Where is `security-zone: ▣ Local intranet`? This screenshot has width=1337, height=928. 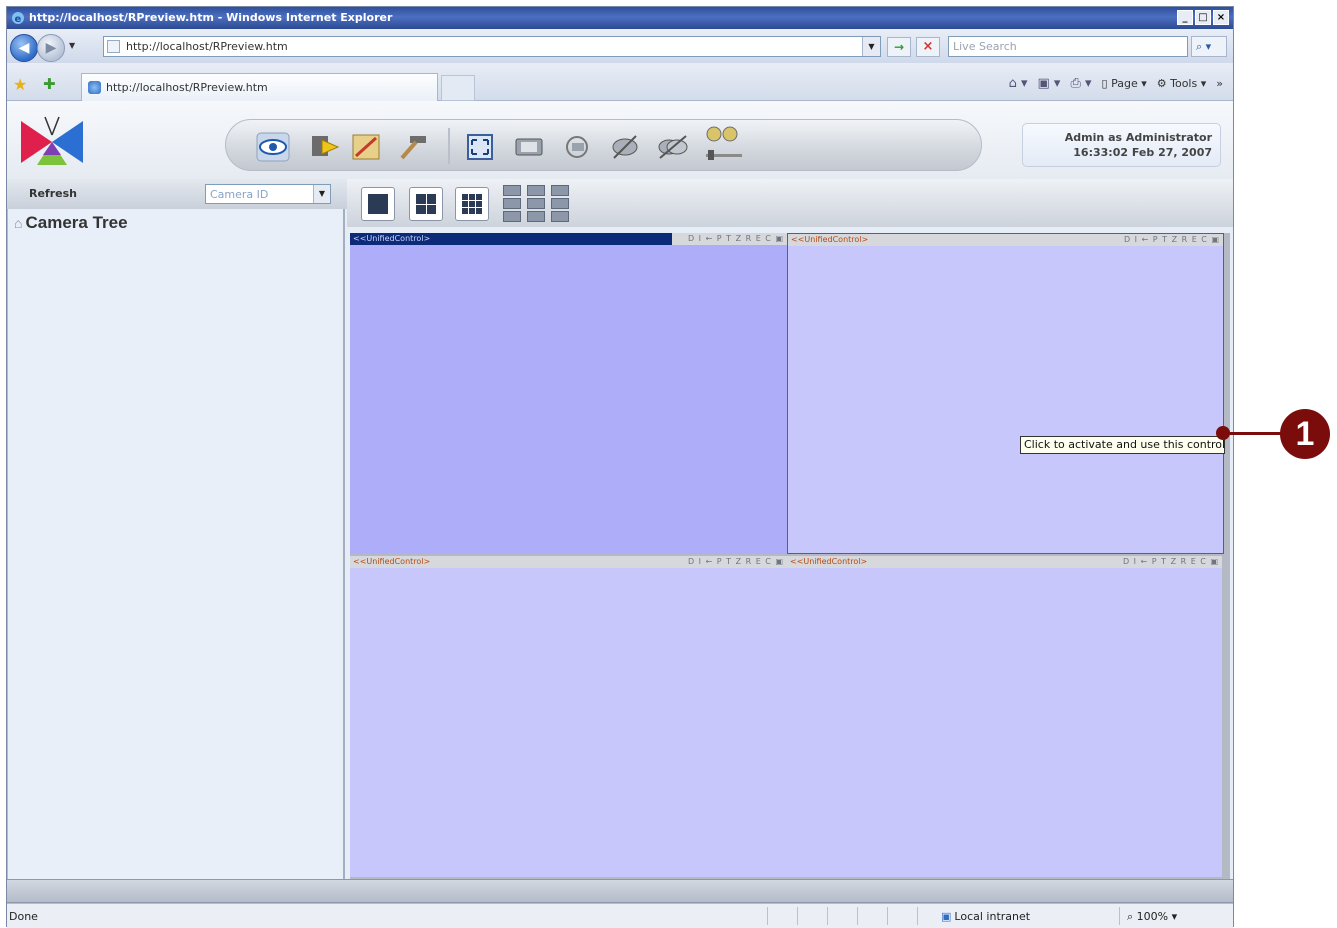 security-zone: ▣ Local intranet is located at coordinates (985, 916).